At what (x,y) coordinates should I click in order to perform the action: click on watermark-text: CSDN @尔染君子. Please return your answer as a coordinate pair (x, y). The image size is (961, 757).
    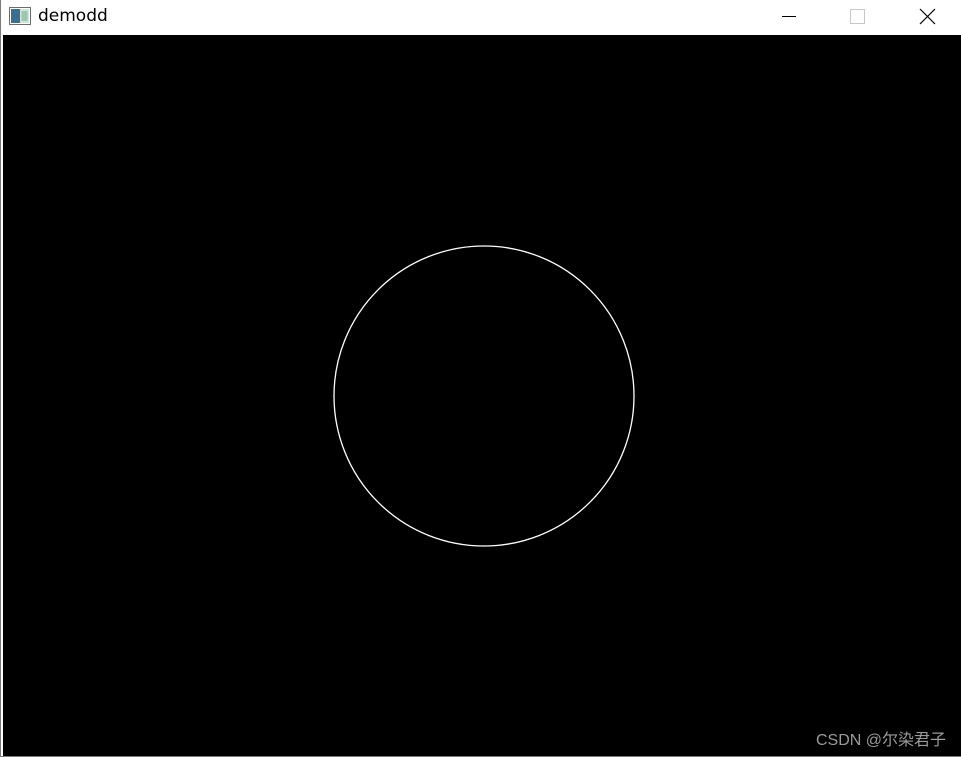
    Looking at the image, I should click on (880, 740).